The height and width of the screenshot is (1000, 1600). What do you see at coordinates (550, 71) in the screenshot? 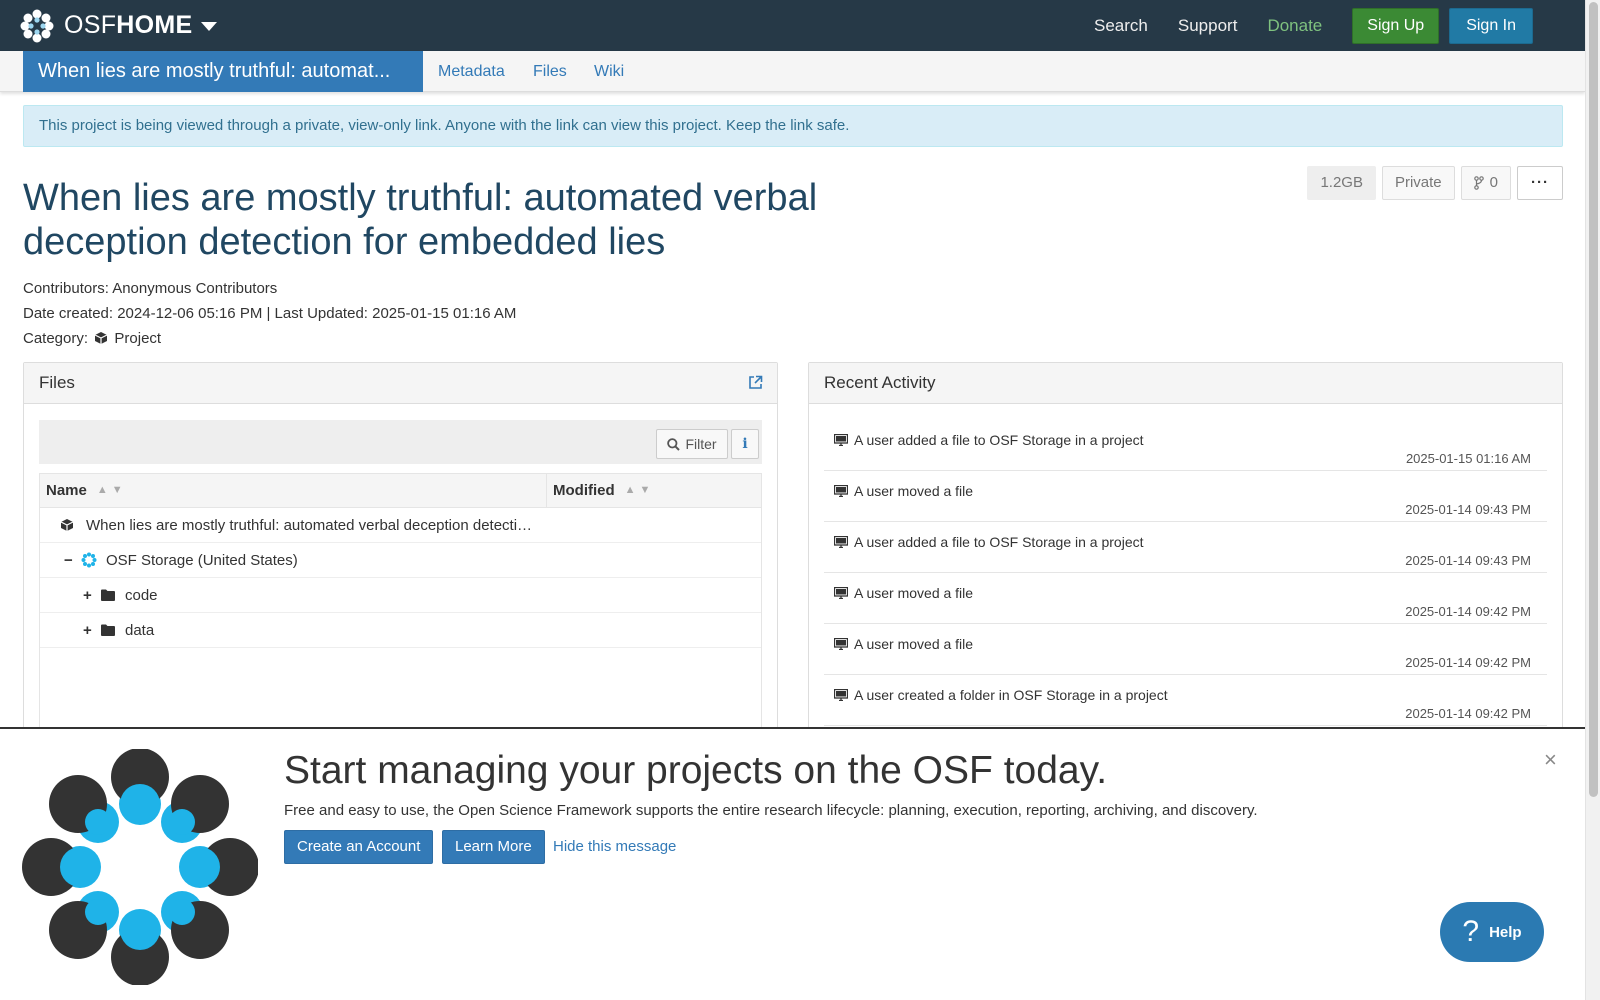
I see `tab-files: Files` at bounding box center [550, 71].